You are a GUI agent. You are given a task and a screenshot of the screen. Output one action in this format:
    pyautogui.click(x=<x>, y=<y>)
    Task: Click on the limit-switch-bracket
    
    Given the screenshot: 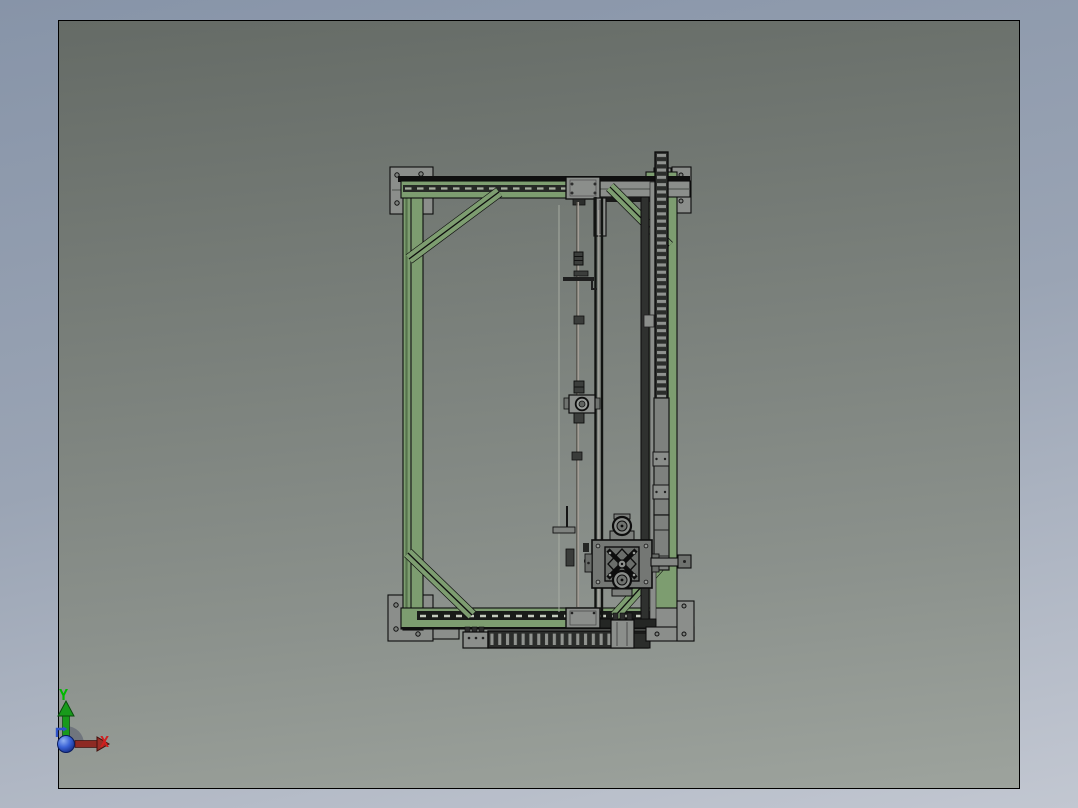 What is the action you would take?
    pyautogui.click(x=580, y=297)
    